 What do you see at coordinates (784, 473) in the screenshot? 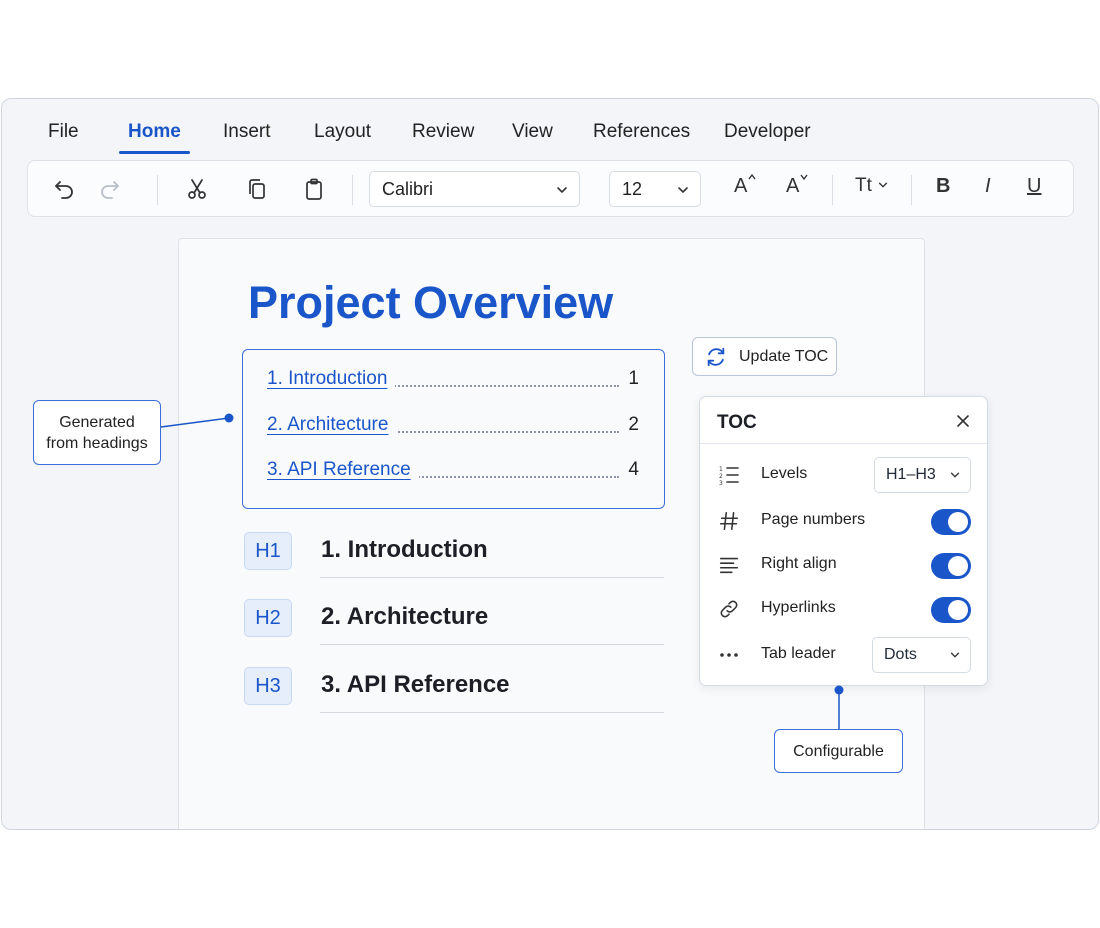
I see `levels-label: Levels` at bounding box center [784, 473].